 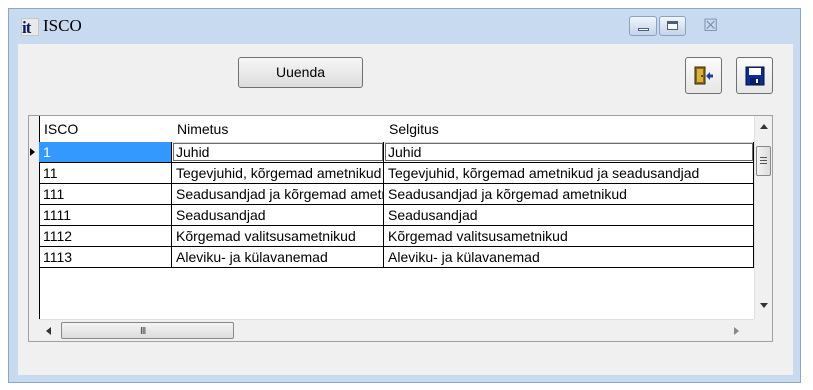 What do you see at coordinates (147, 330) in the screenshot?
I see `horizontal-scroll-thumb: III` at bounding box center [147, 330].